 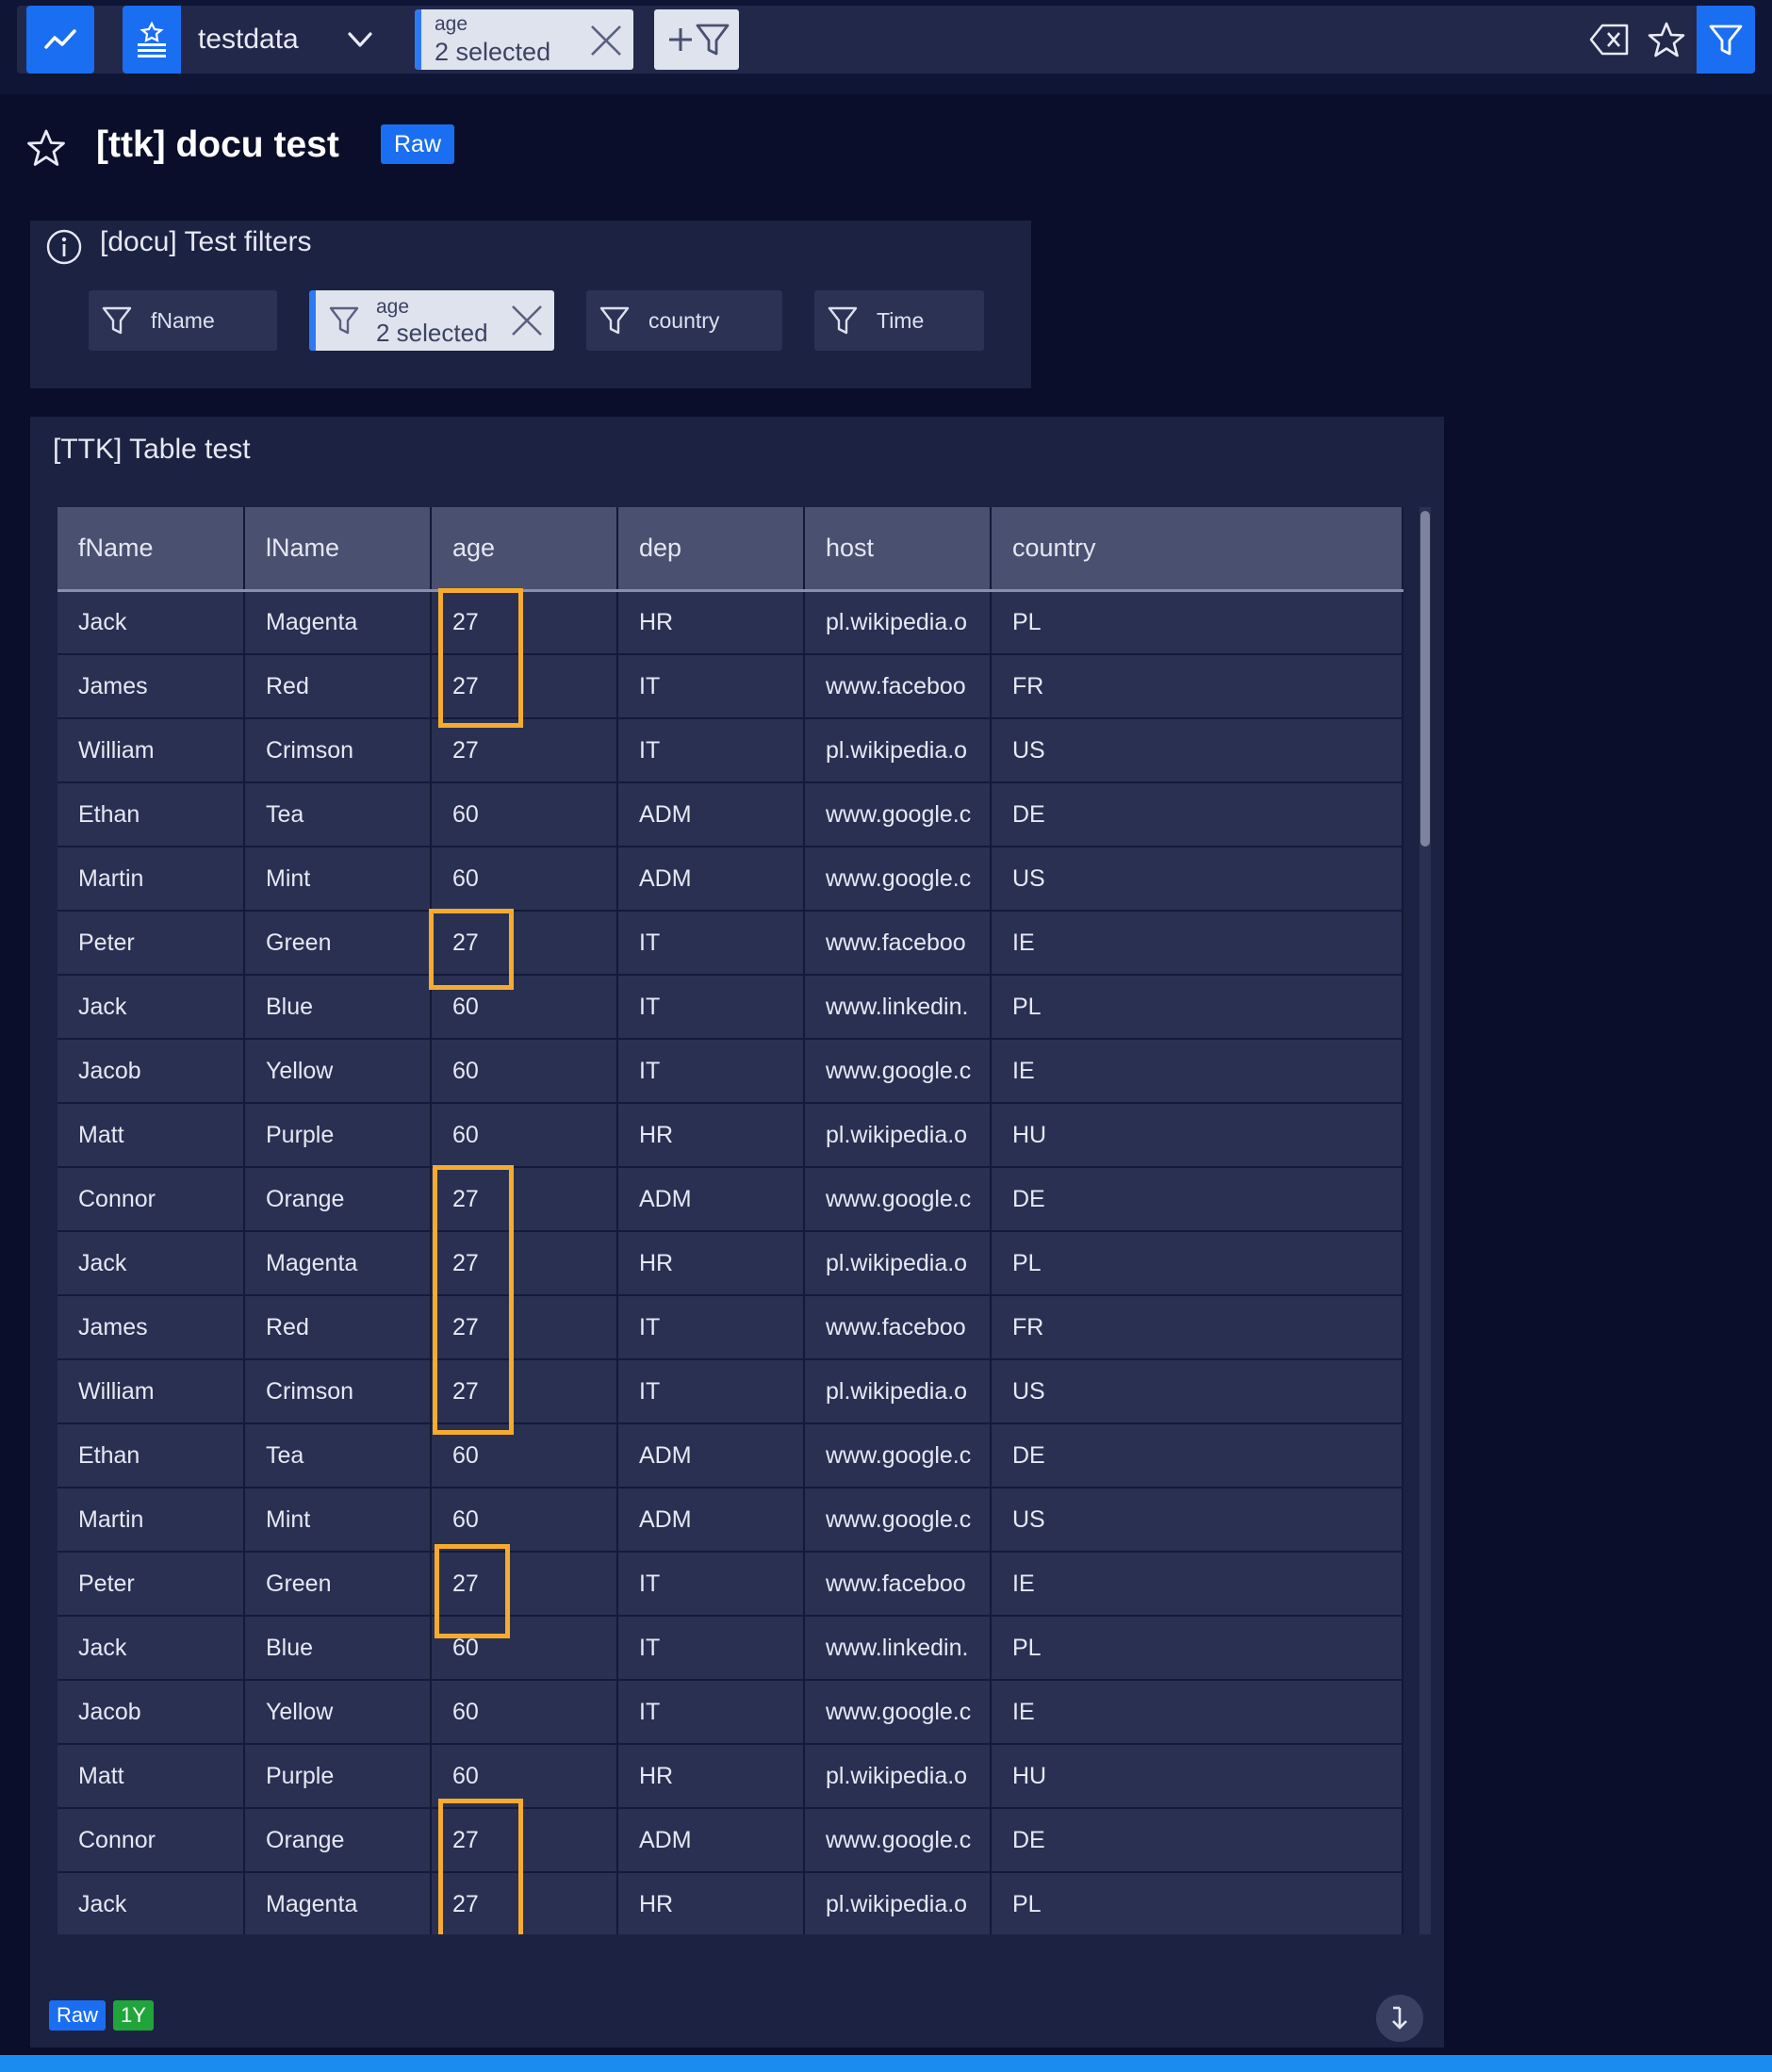 What do you see at coordinates (338, 1648) in the screenshot?
I see `table-cell-lname: Blue` at bounding box center [338, 1648].